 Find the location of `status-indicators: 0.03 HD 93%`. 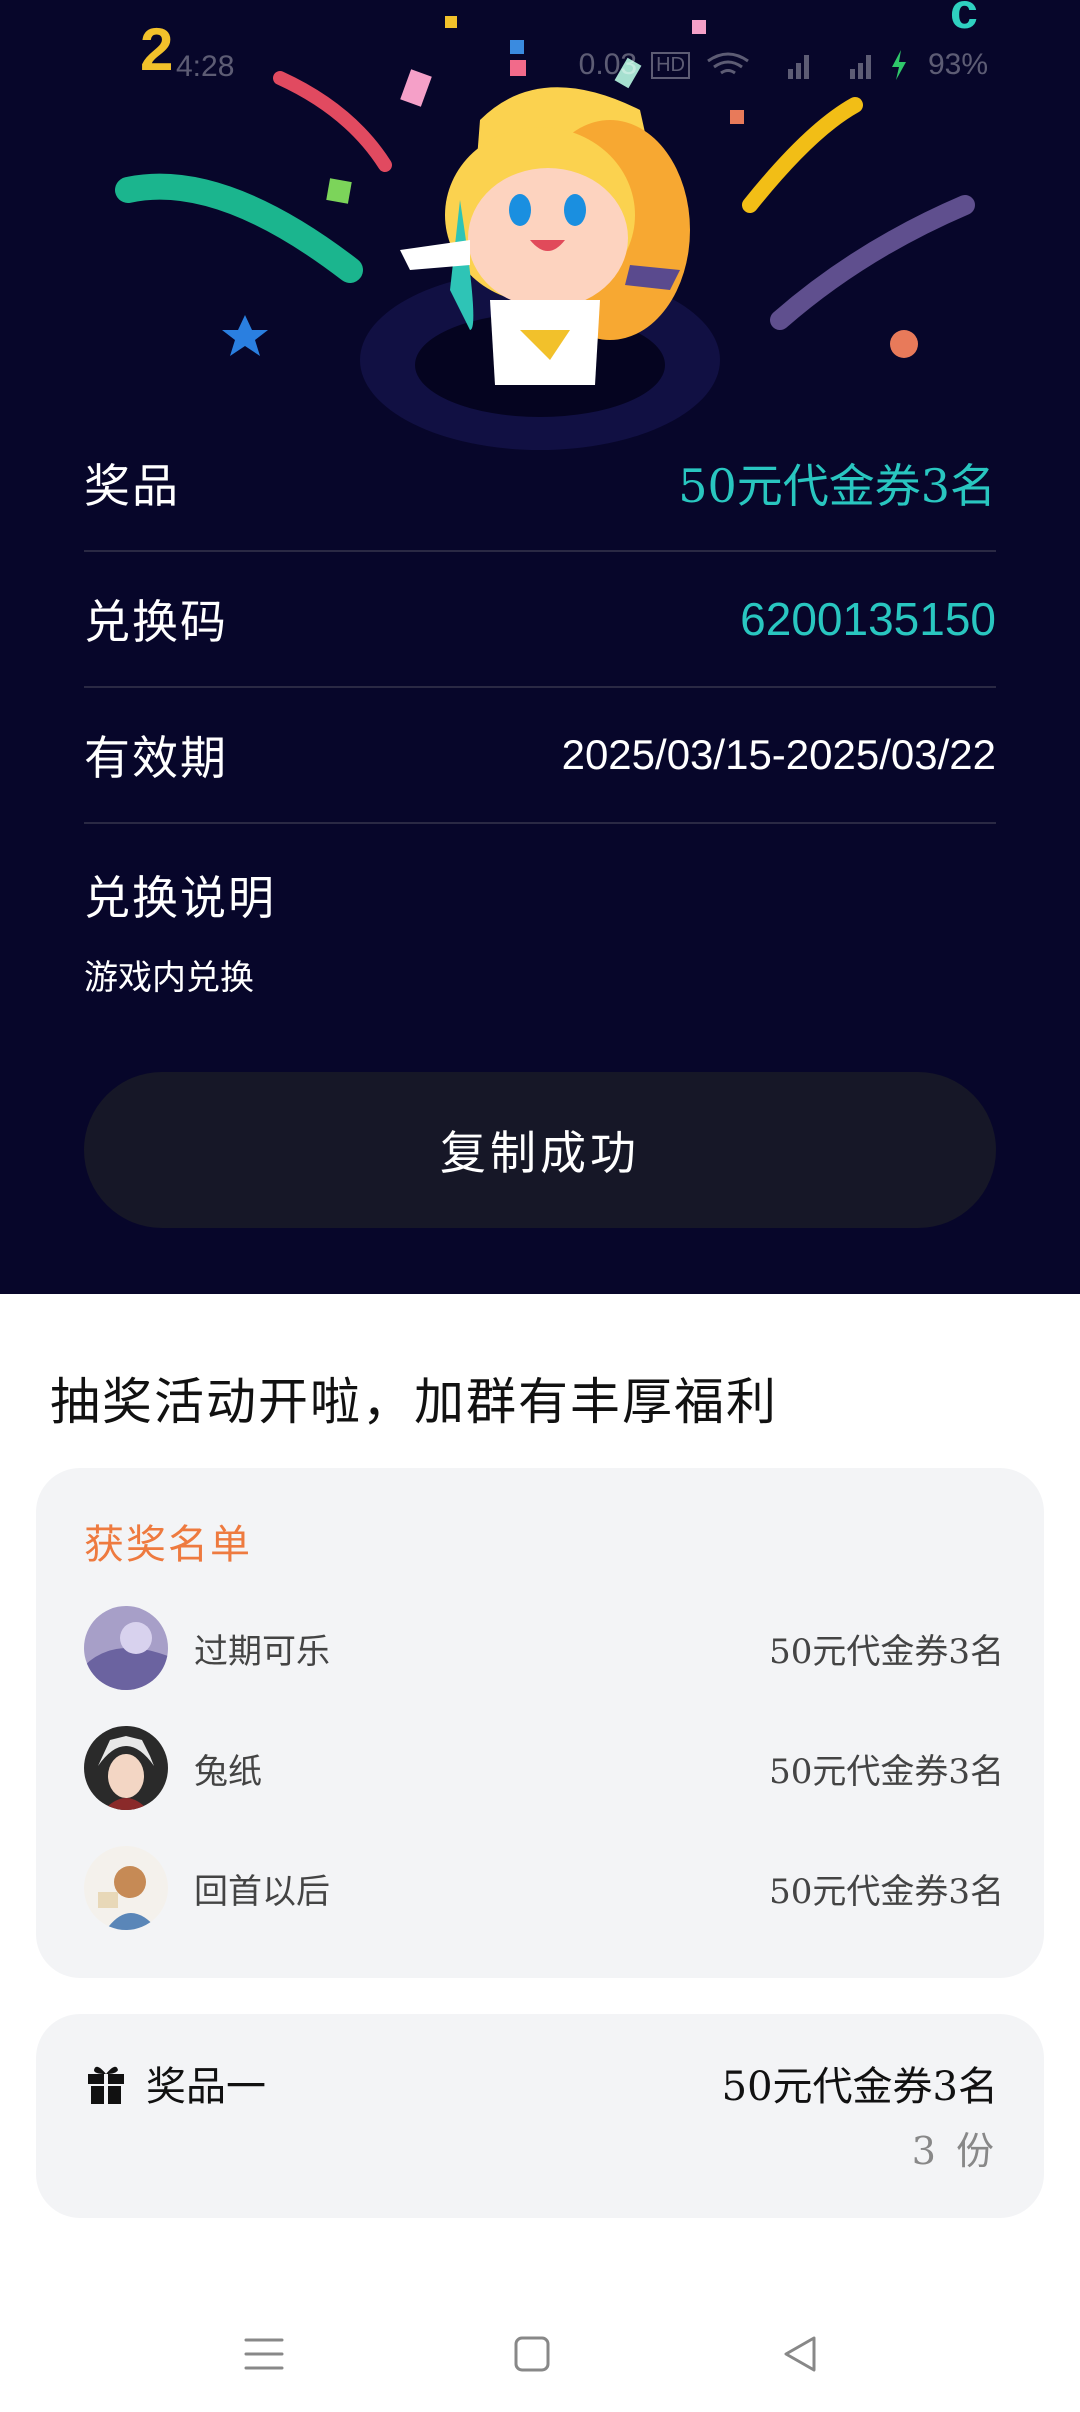

status-indicators: 0.03 HD 93% is located at coordinates (783, 65).